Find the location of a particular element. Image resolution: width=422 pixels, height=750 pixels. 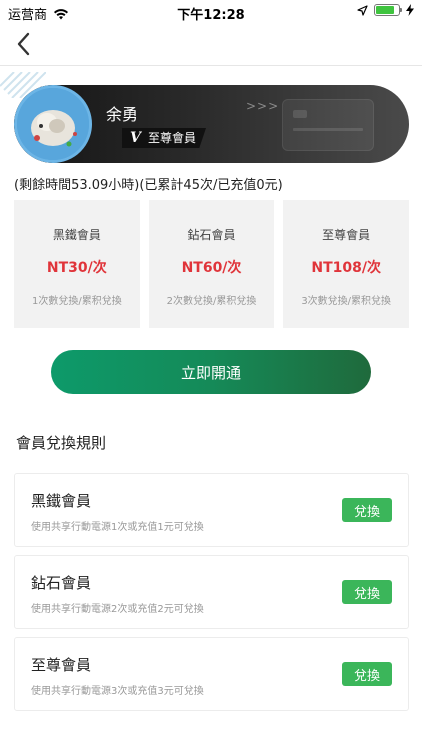

rule-desc: 使用共享行動電源3次或充值3元可兌換 is located at coordinates (117, 691).